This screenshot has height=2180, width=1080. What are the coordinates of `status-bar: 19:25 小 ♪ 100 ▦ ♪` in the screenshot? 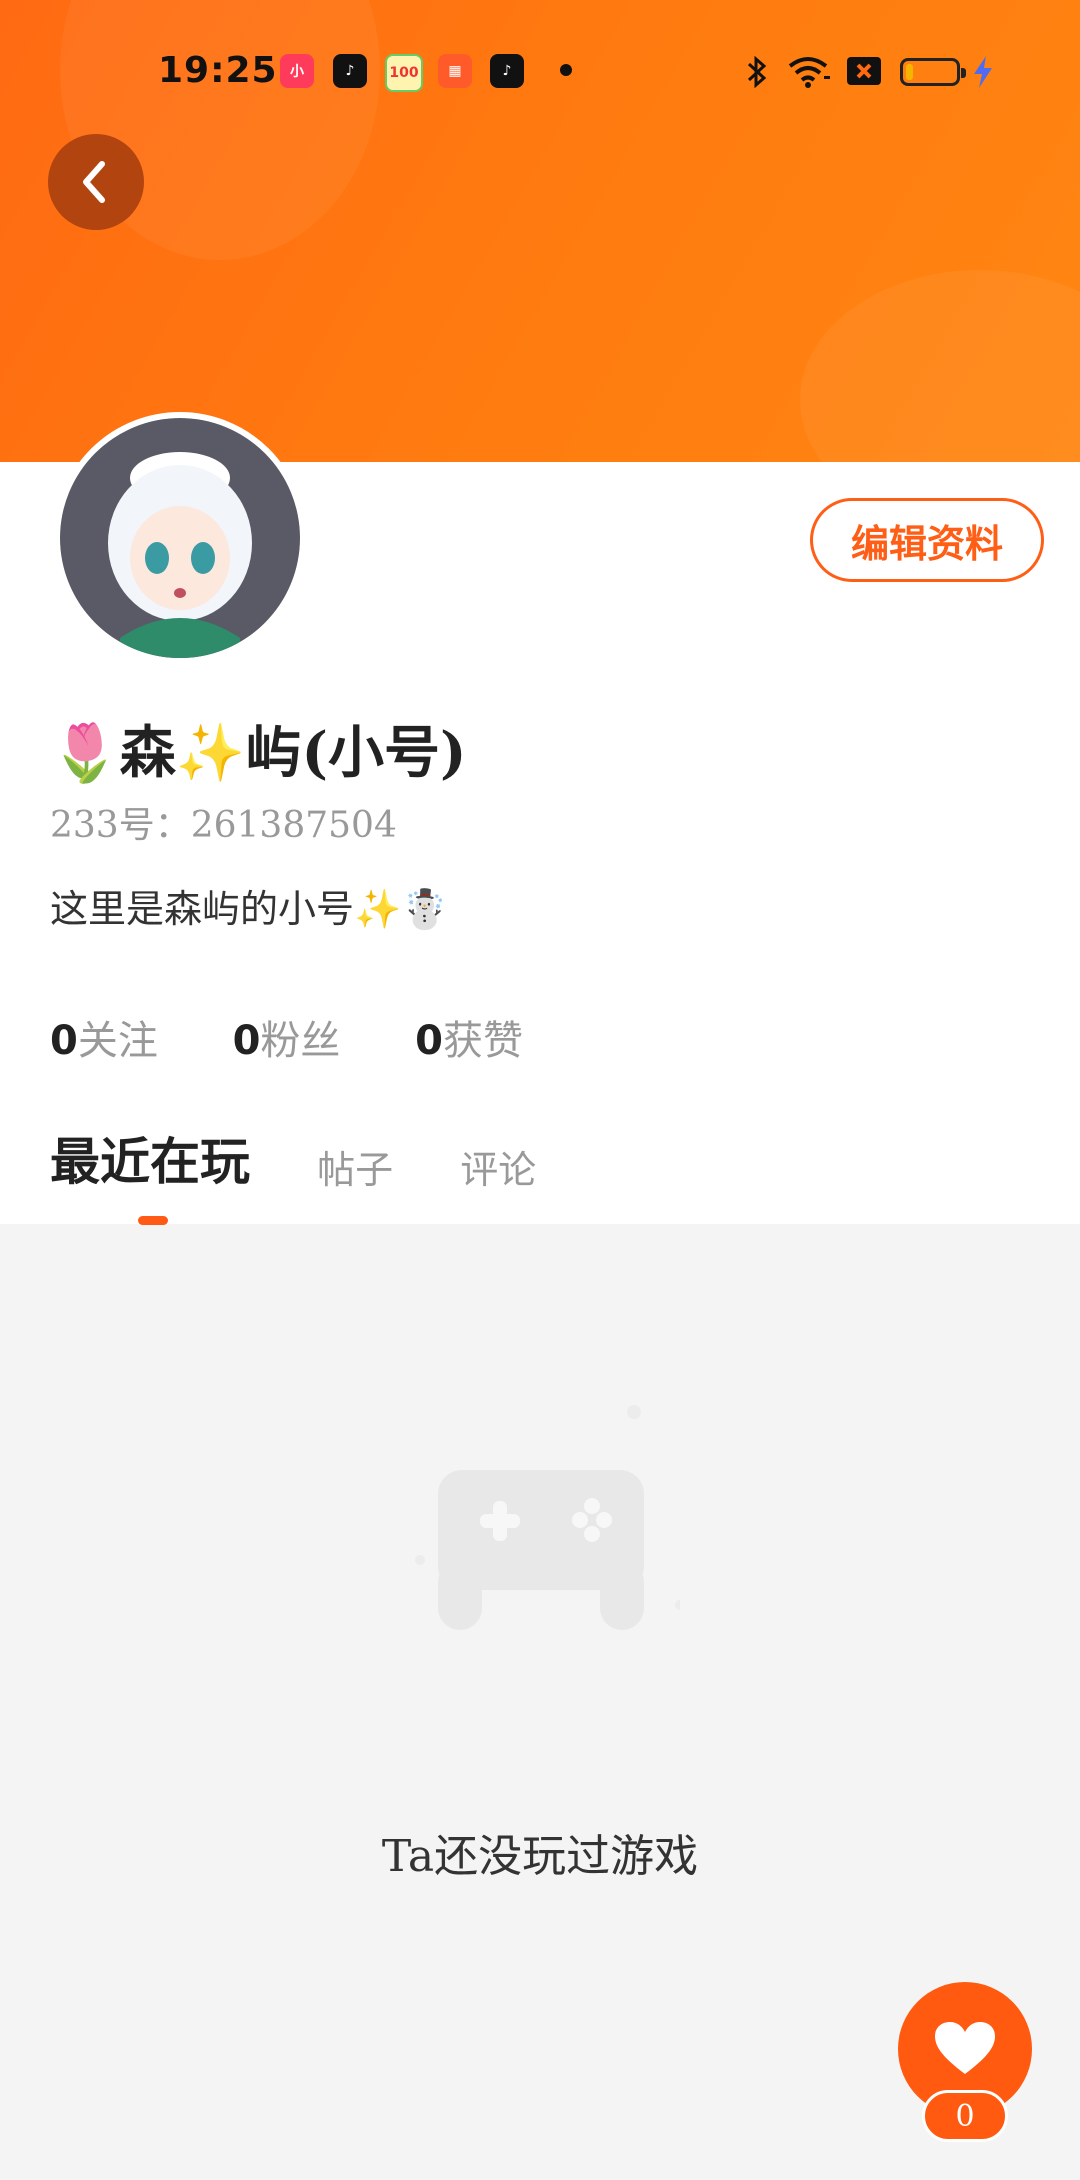 It's located at (540, 72).